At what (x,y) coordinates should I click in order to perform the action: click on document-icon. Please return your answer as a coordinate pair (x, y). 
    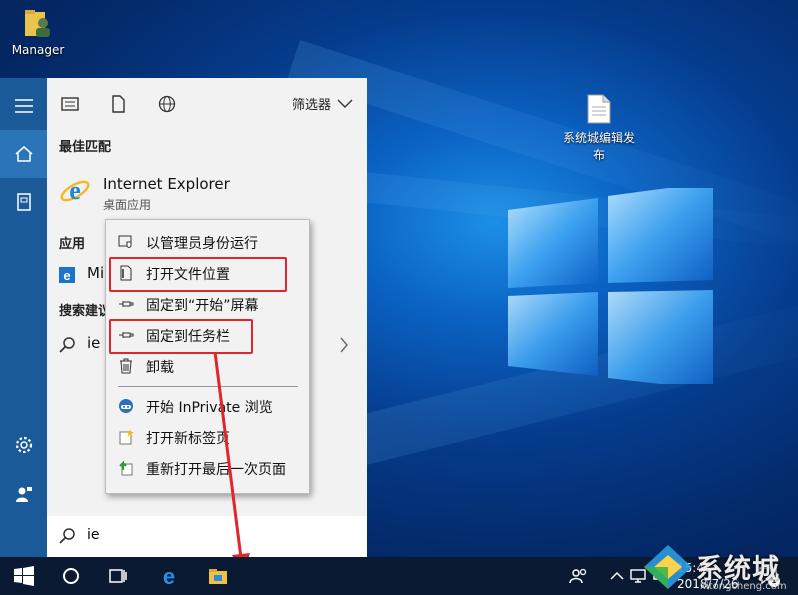
    Looking at the image, I should click on (599, 109).